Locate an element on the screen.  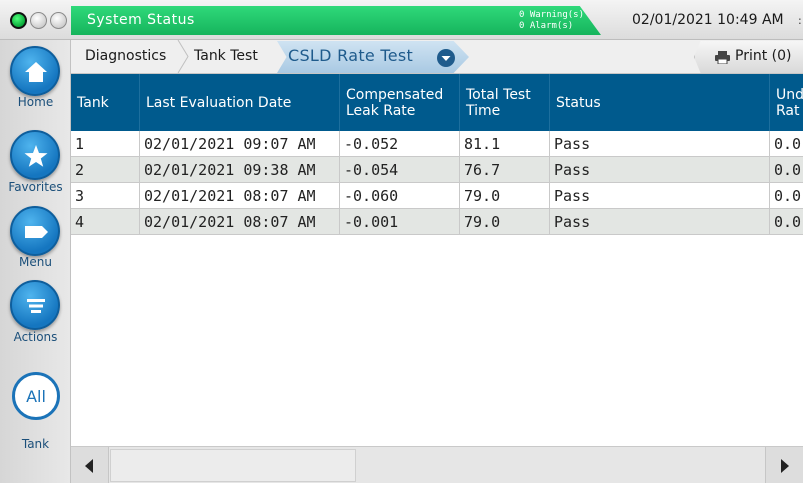
sidebar-item-home: Home is located at coordinates (35, 102).